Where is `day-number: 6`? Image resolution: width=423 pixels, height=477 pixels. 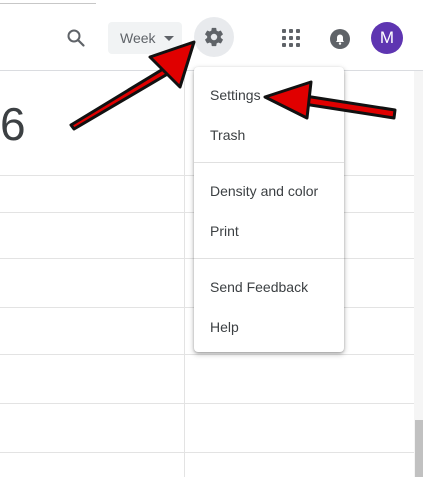 day-number: 6 is located at coordinates (13, 124).